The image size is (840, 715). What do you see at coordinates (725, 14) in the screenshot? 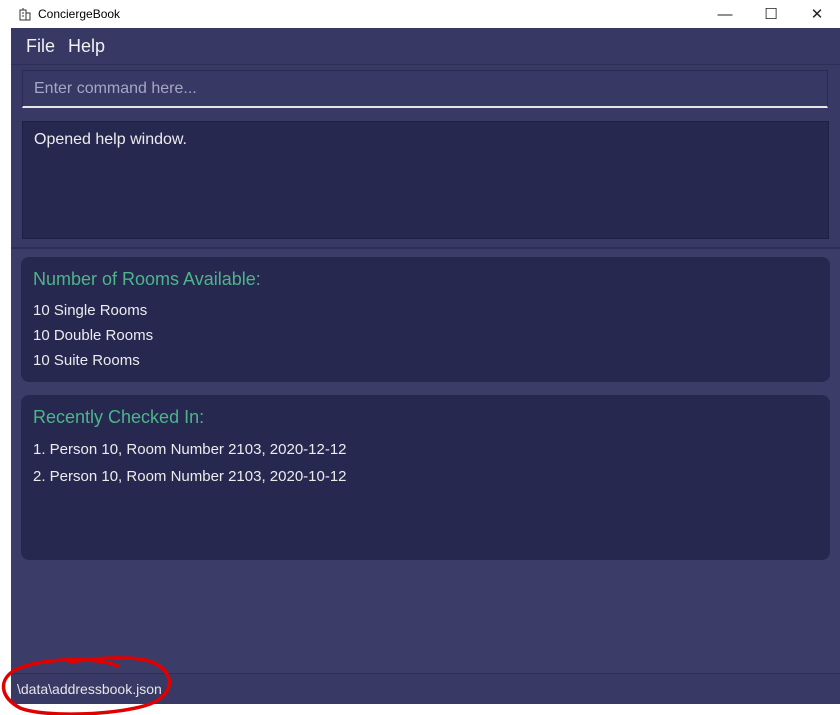
I see `minimize-icon: —` at bounding box center [725, 14].